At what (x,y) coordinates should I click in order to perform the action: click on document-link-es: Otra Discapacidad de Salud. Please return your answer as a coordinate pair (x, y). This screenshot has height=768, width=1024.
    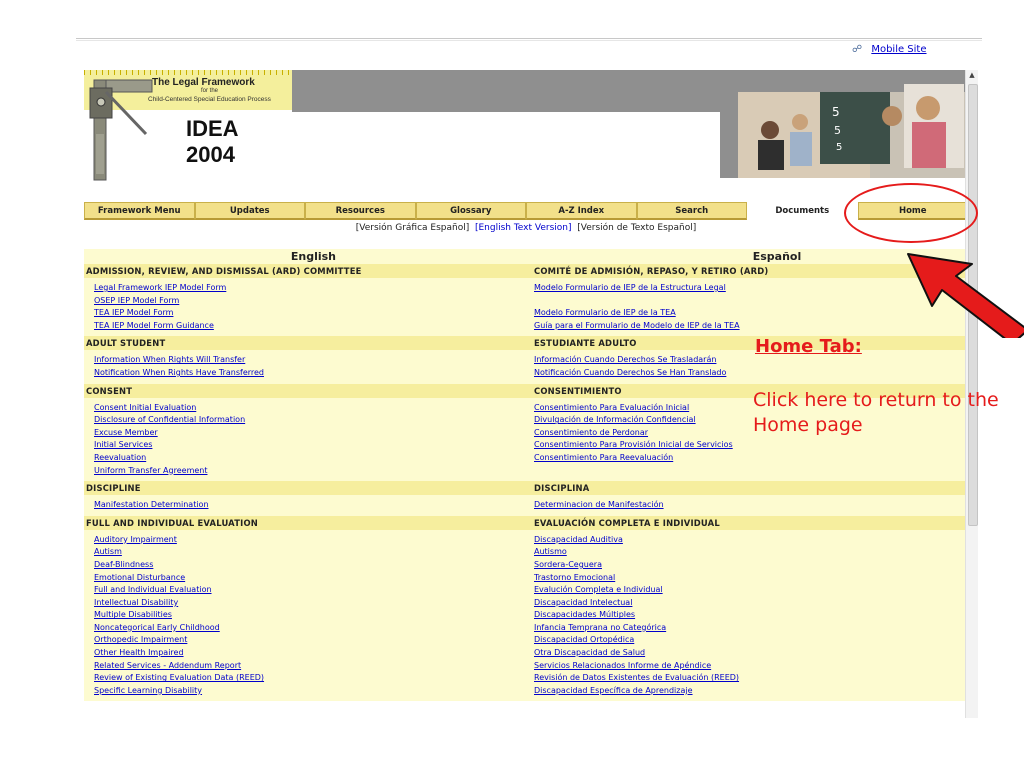
    Looking at the image, I should click on (589, 652).